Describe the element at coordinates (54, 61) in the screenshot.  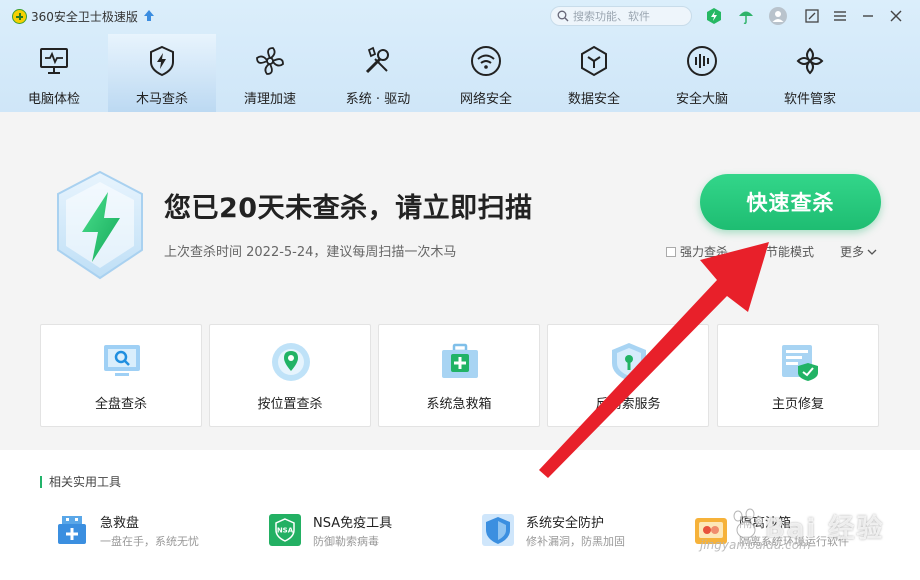
I see `monitor-pulse-icon` at that location.